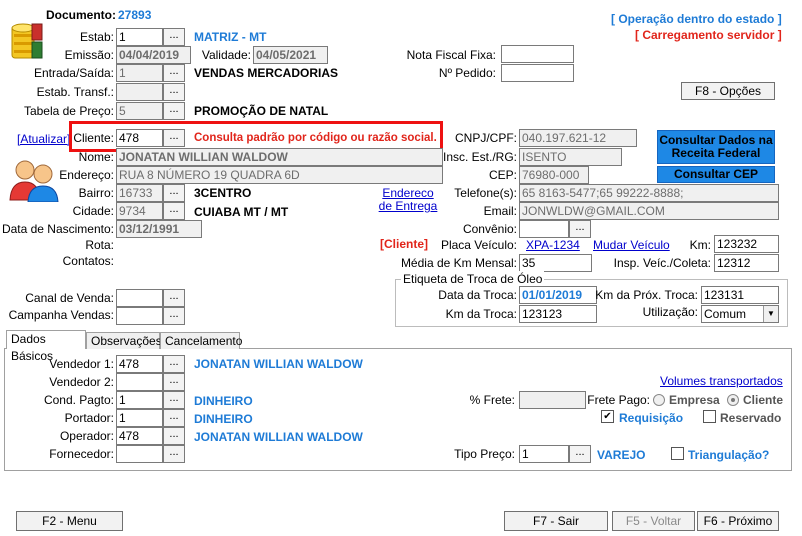  I want to click on entrada-saida-input: 1, so click(139, 73).